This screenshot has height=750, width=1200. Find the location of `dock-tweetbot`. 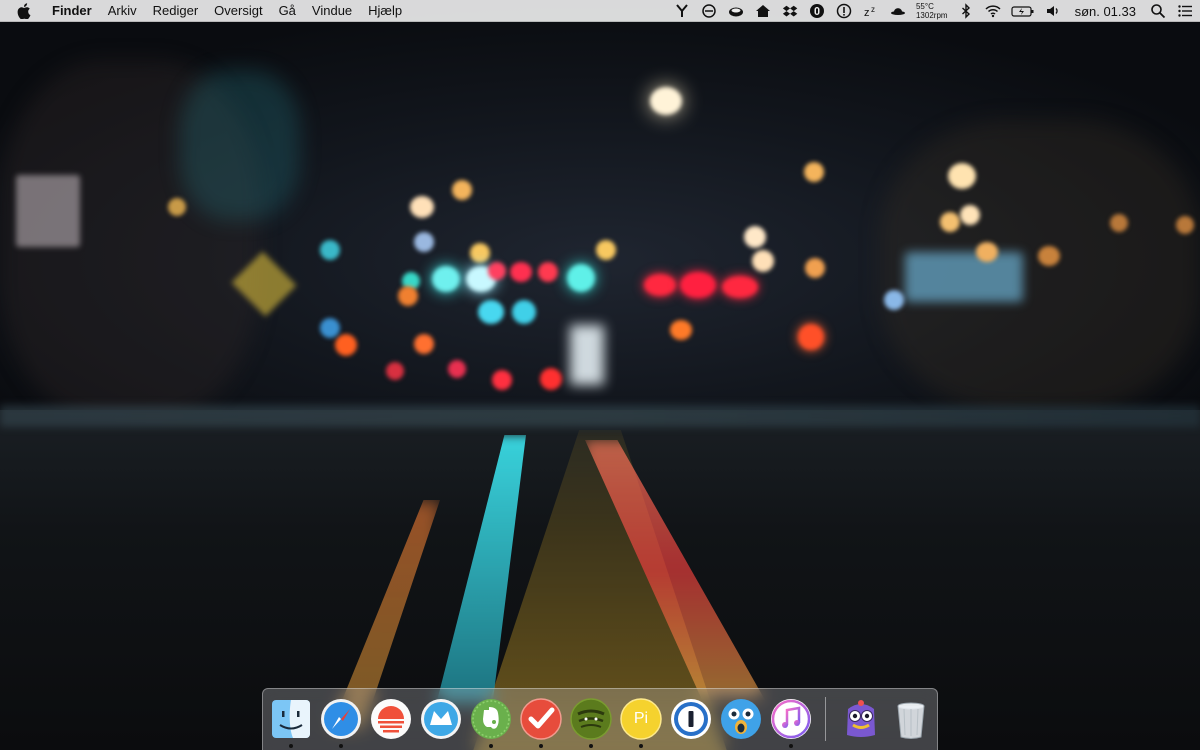

dock-tweetbot is located at coordinates (741, 719).